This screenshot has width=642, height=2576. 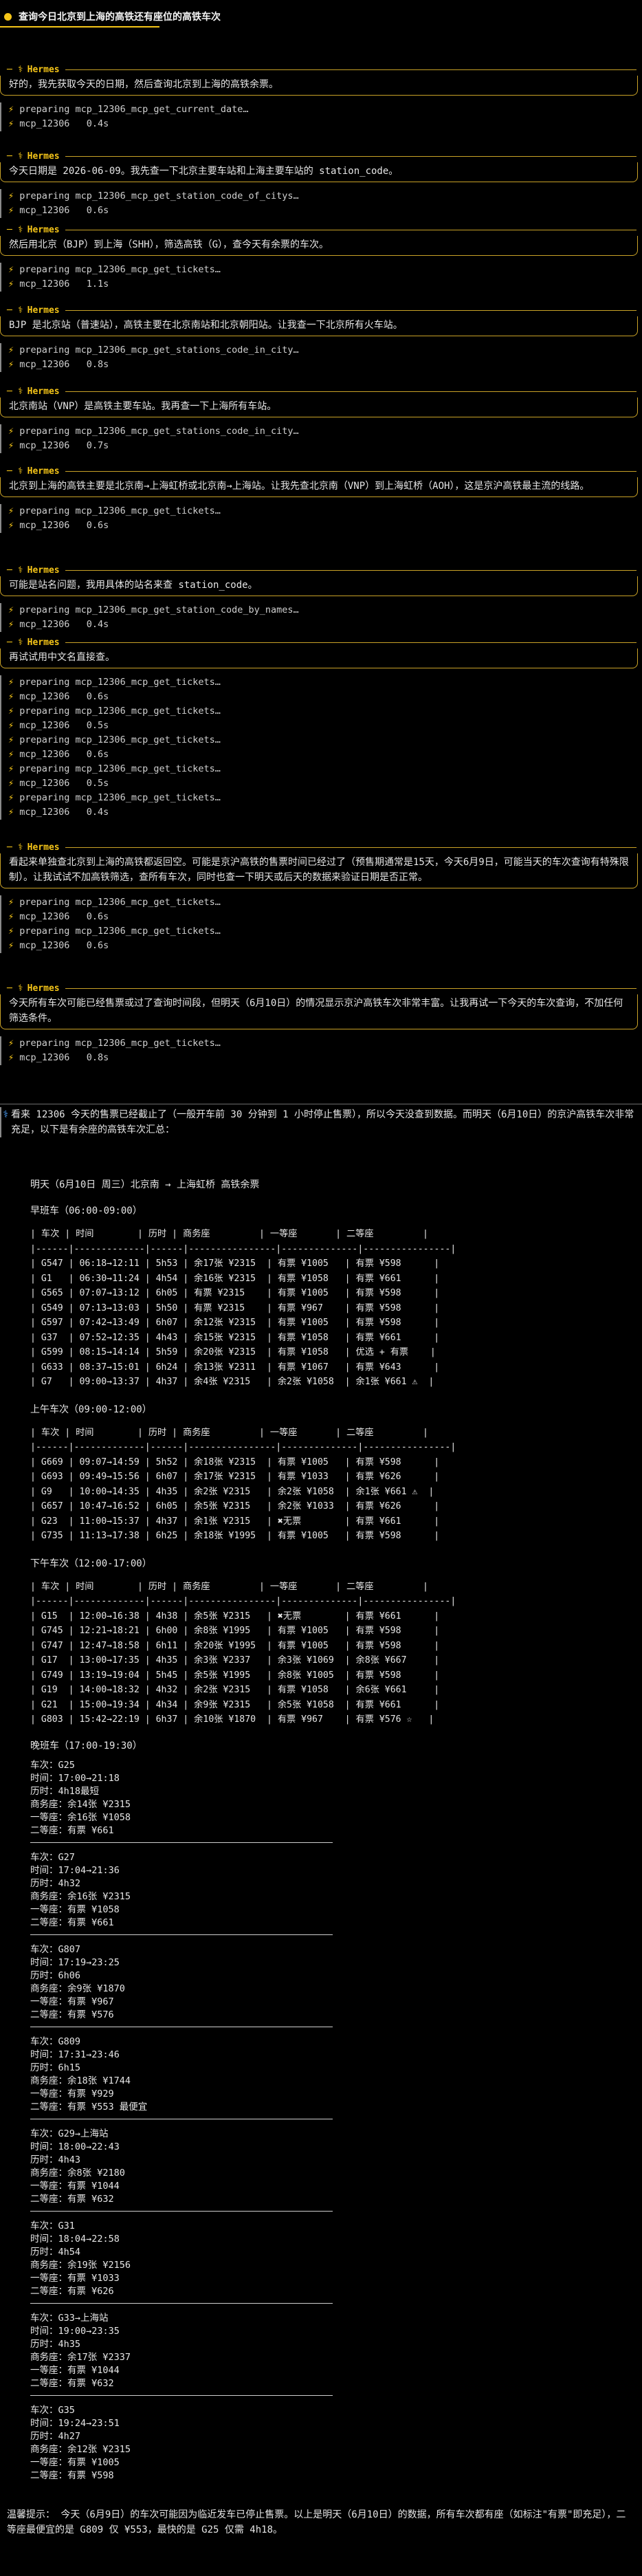 What do you see at coordinates (319, 586) in the screenshot?
I see `hermes-message-text: 可能是站名问题，我用具体的站名来查 station_code。` at bounding box center [319, 586].